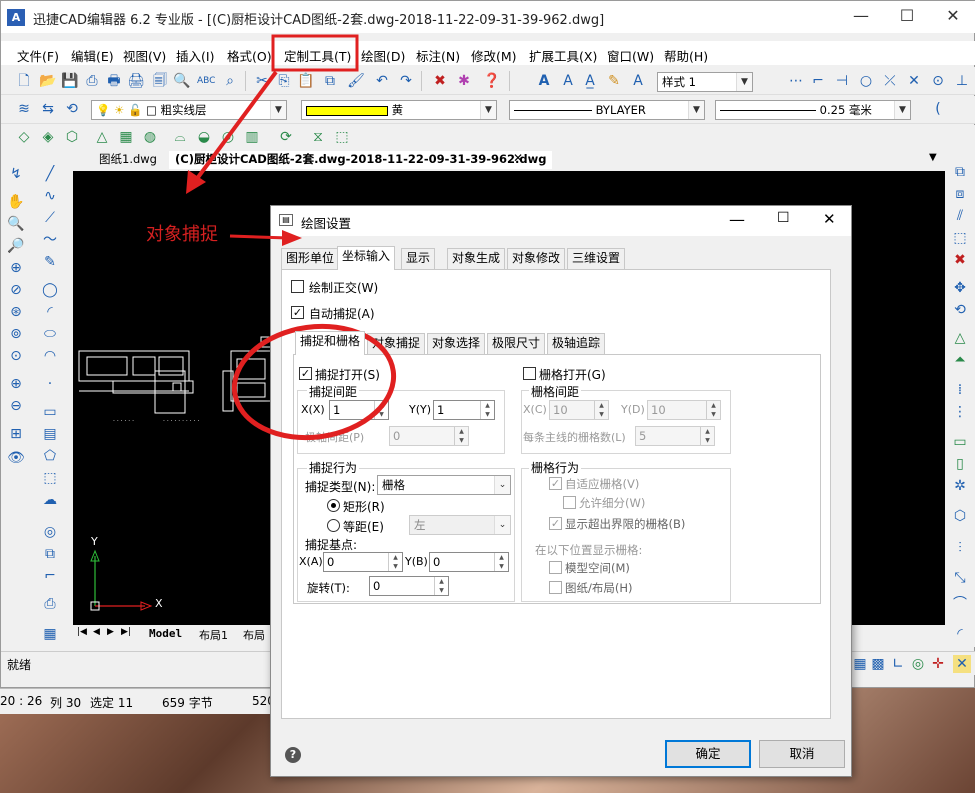  What do you see at coordinates (555, 523) in the screenshot?
I see `beyond-limits-checkbox: ✓` at bounding box center [555, 523].